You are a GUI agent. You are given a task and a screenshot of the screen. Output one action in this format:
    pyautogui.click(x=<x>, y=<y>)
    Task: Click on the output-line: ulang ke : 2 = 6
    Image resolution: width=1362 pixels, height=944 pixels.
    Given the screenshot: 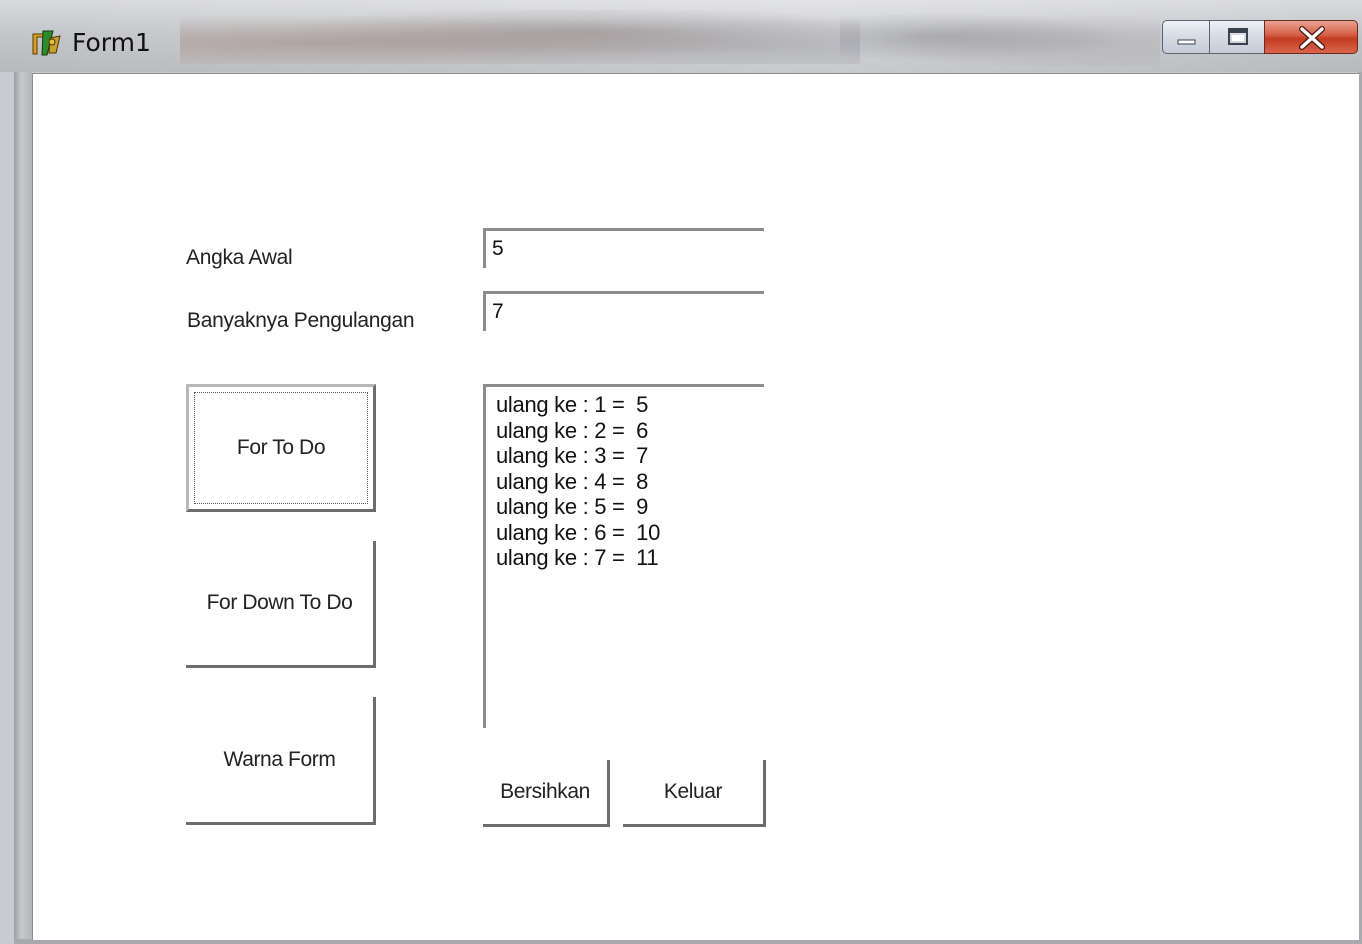 What is the action you would take?
    pyautogui.click(x=572, y=430)
    